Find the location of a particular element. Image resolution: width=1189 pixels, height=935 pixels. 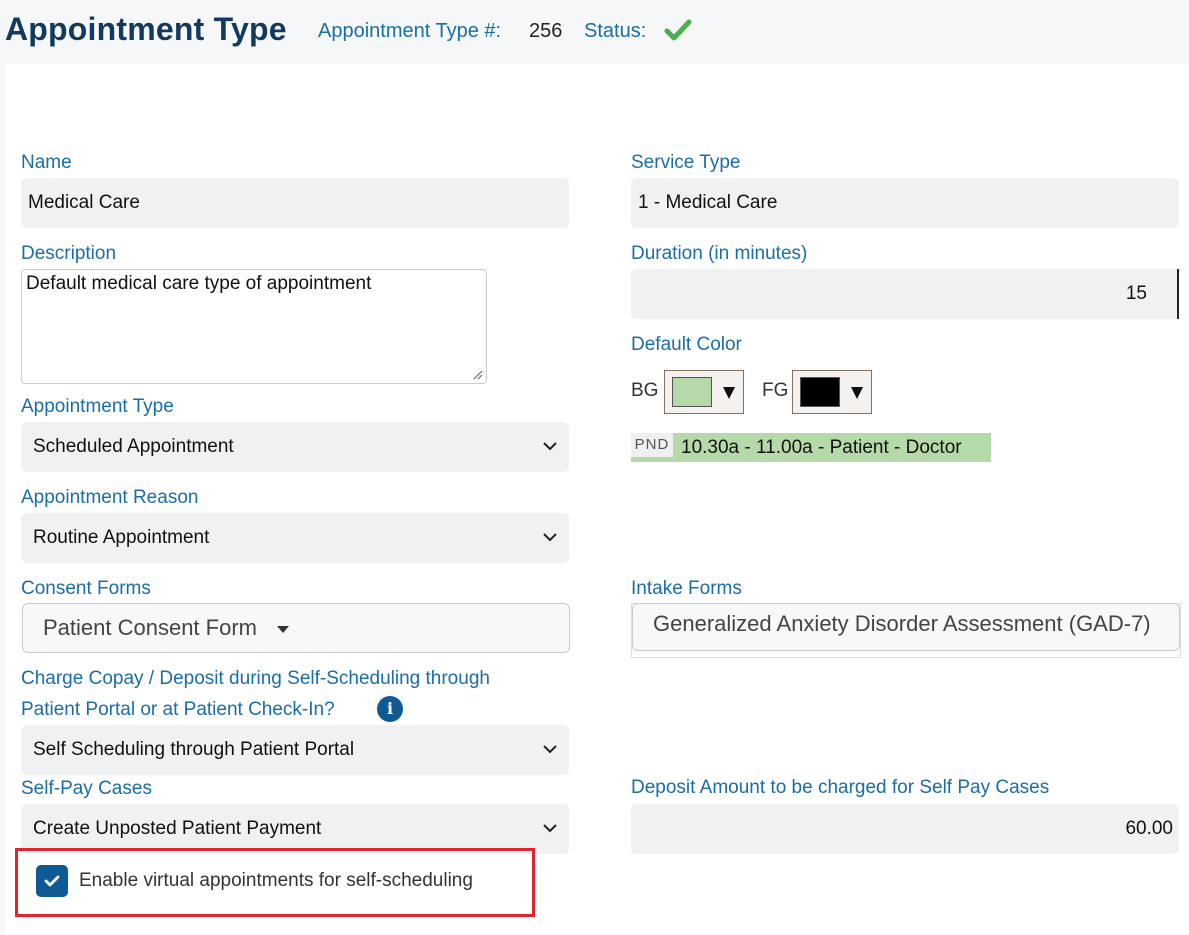

type-number-label: Appointment Type #: is located at coordinates (410, 31).